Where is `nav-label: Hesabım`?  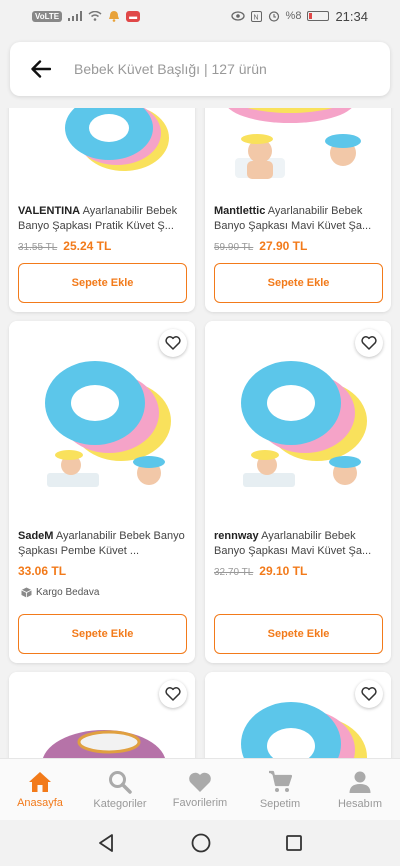 nav-label: Hesabım is located at coordinates (360, 803).